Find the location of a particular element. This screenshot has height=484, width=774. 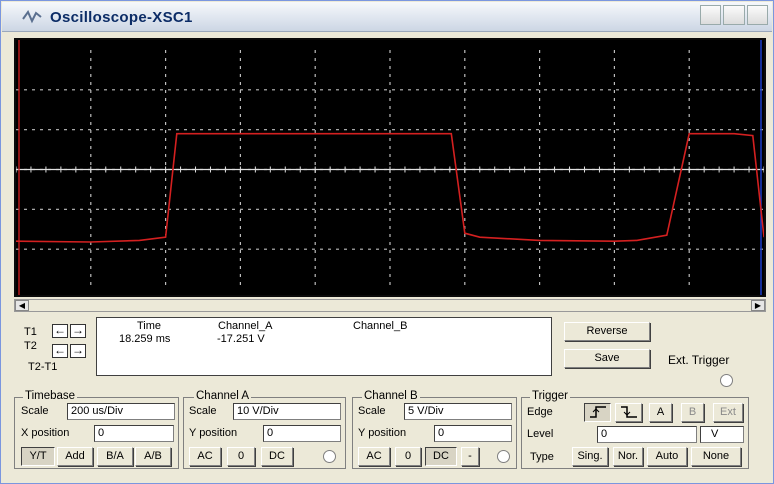

type-single-button: Sing. is located at coordinates (590, 456).